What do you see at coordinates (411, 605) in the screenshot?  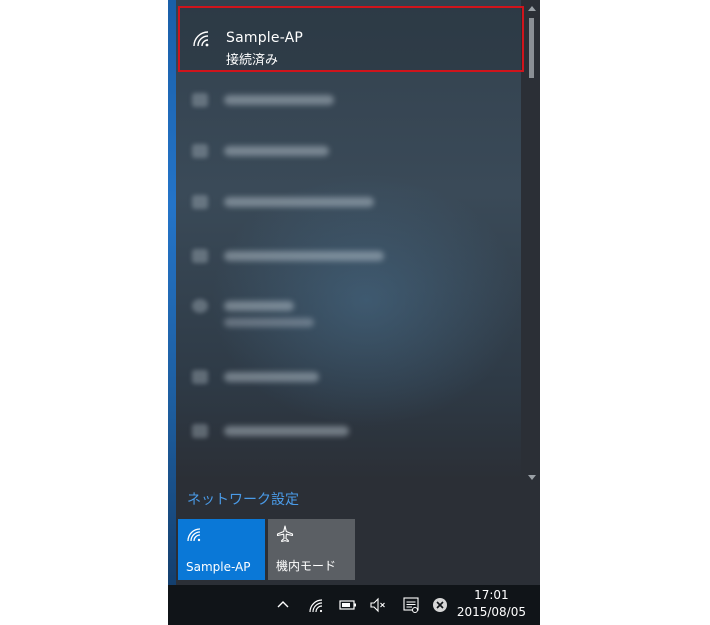 I see `action-center-icon` at bounding box center [411, 605].